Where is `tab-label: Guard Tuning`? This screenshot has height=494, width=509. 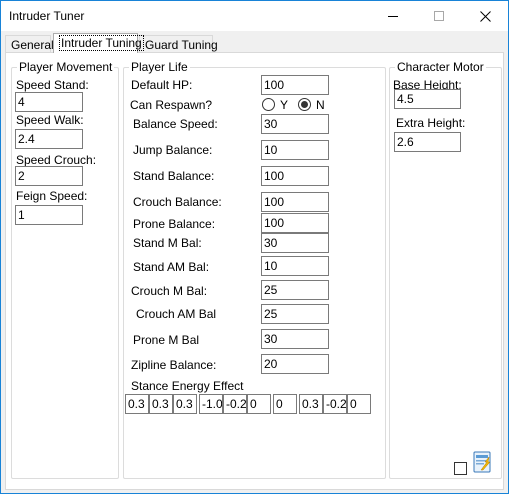 tab-label: Guard Tuning is located at coordinates (181, 45).